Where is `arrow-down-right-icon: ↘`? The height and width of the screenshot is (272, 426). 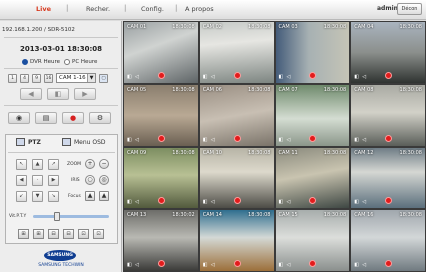
arrow-down-right-icon: ↘ is located at coordinates (53, 196).